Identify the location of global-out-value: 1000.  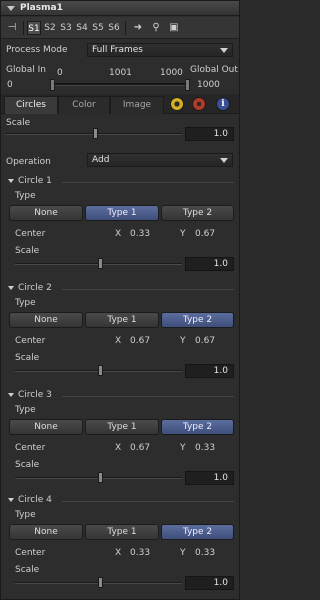
(208, 85).